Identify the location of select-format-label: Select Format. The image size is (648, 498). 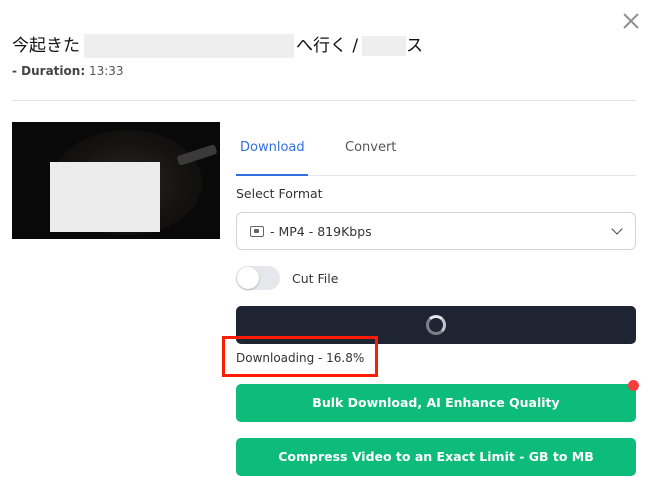
(279, 193).